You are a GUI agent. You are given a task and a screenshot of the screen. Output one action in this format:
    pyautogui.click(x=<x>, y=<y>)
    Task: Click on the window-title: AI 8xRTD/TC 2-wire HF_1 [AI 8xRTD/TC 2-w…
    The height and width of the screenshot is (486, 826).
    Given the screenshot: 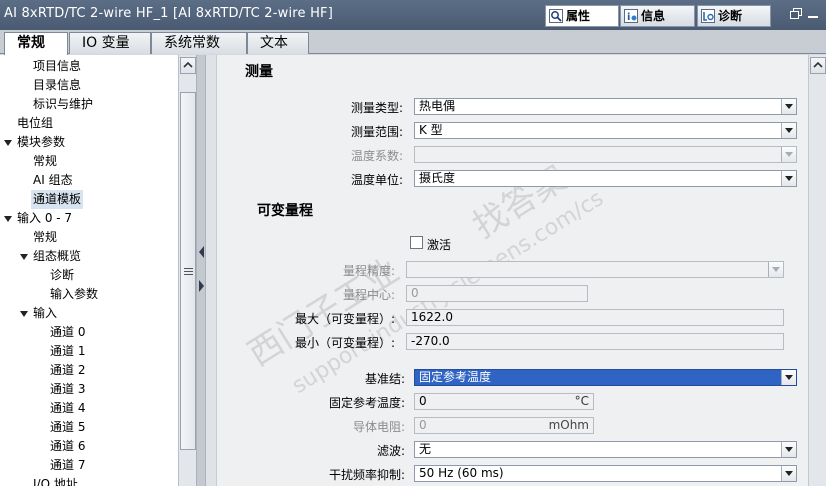 What is the action you would take?
    pyautogui.click(x=169, y=13)
    